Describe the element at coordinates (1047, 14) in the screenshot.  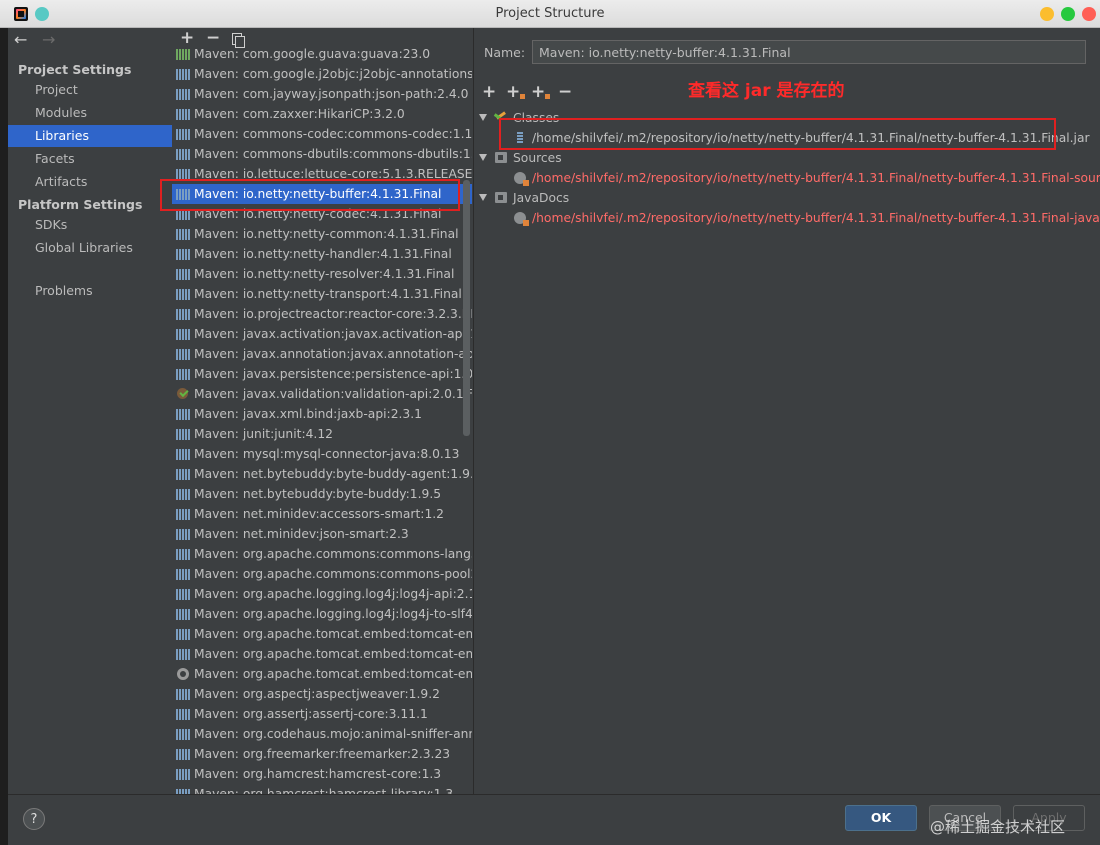
I see `minimize-button` at that location.